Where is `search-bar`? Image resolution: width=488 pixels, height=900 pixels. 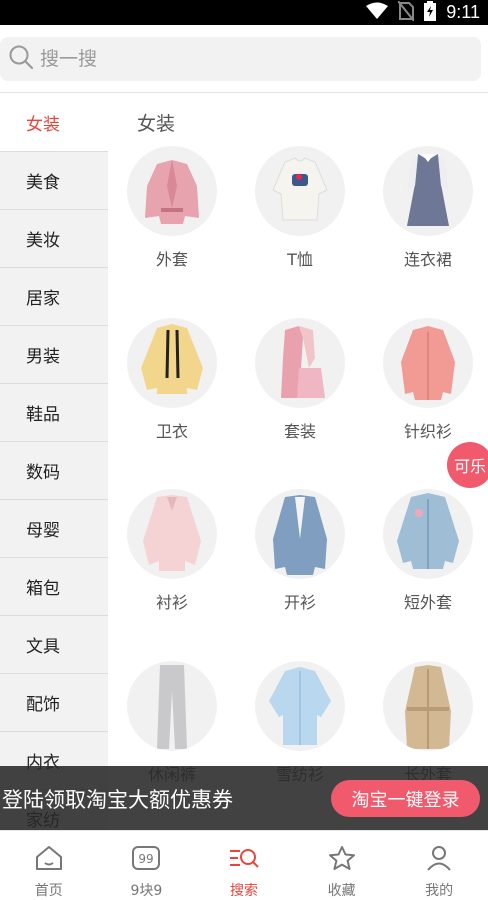
search-bar is located at coordinates (244, 59).